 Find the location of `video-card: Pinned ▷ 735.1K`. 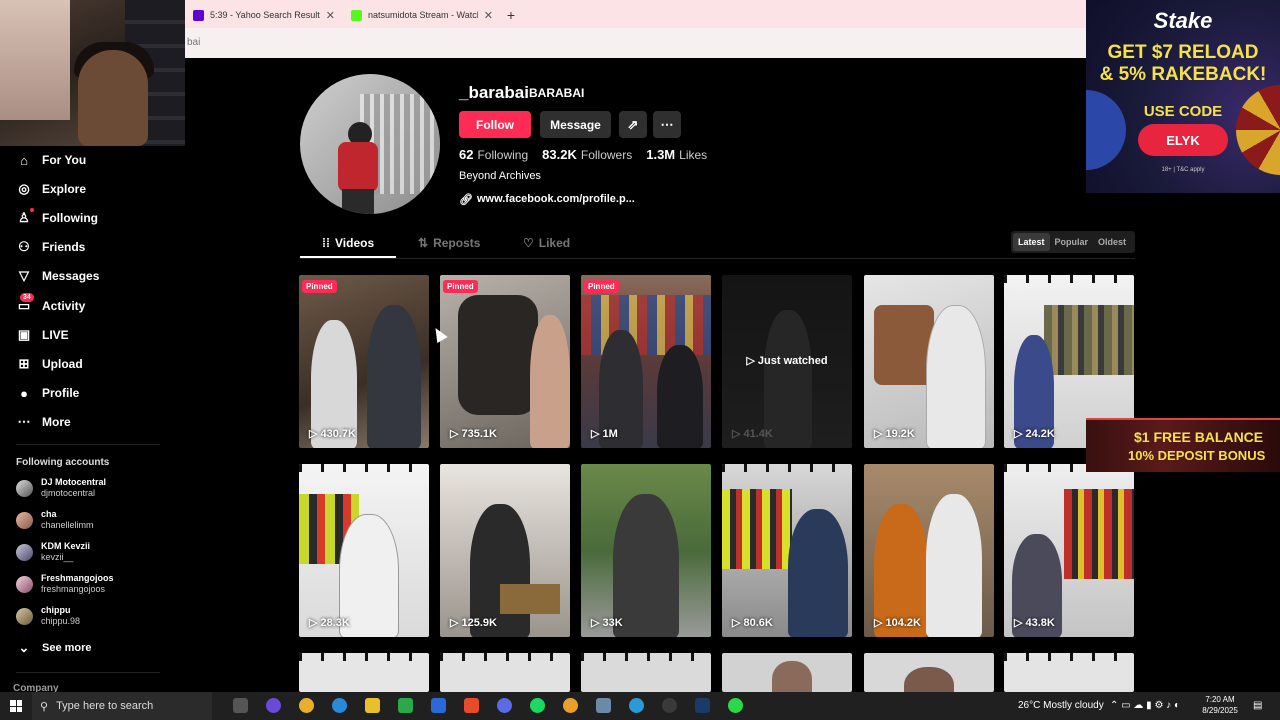

video-card: Pinned ▷ 735.1K is located at coordinates (505, 361).